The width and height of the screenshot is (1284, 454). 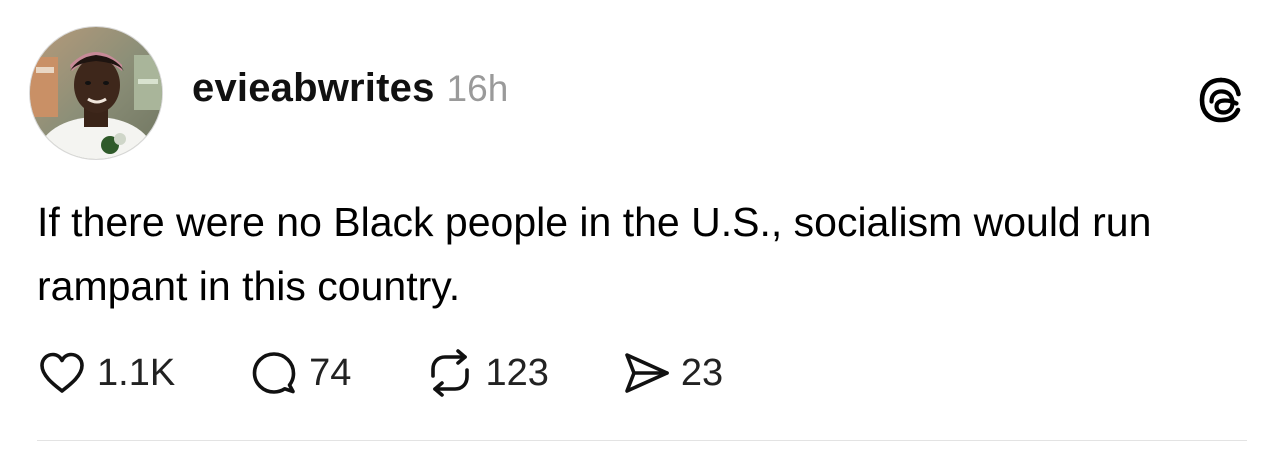 What do you see at coordinates (300, 373) in the screenshot?
I see `reply-button: 74` at bounding box center [300, 373].